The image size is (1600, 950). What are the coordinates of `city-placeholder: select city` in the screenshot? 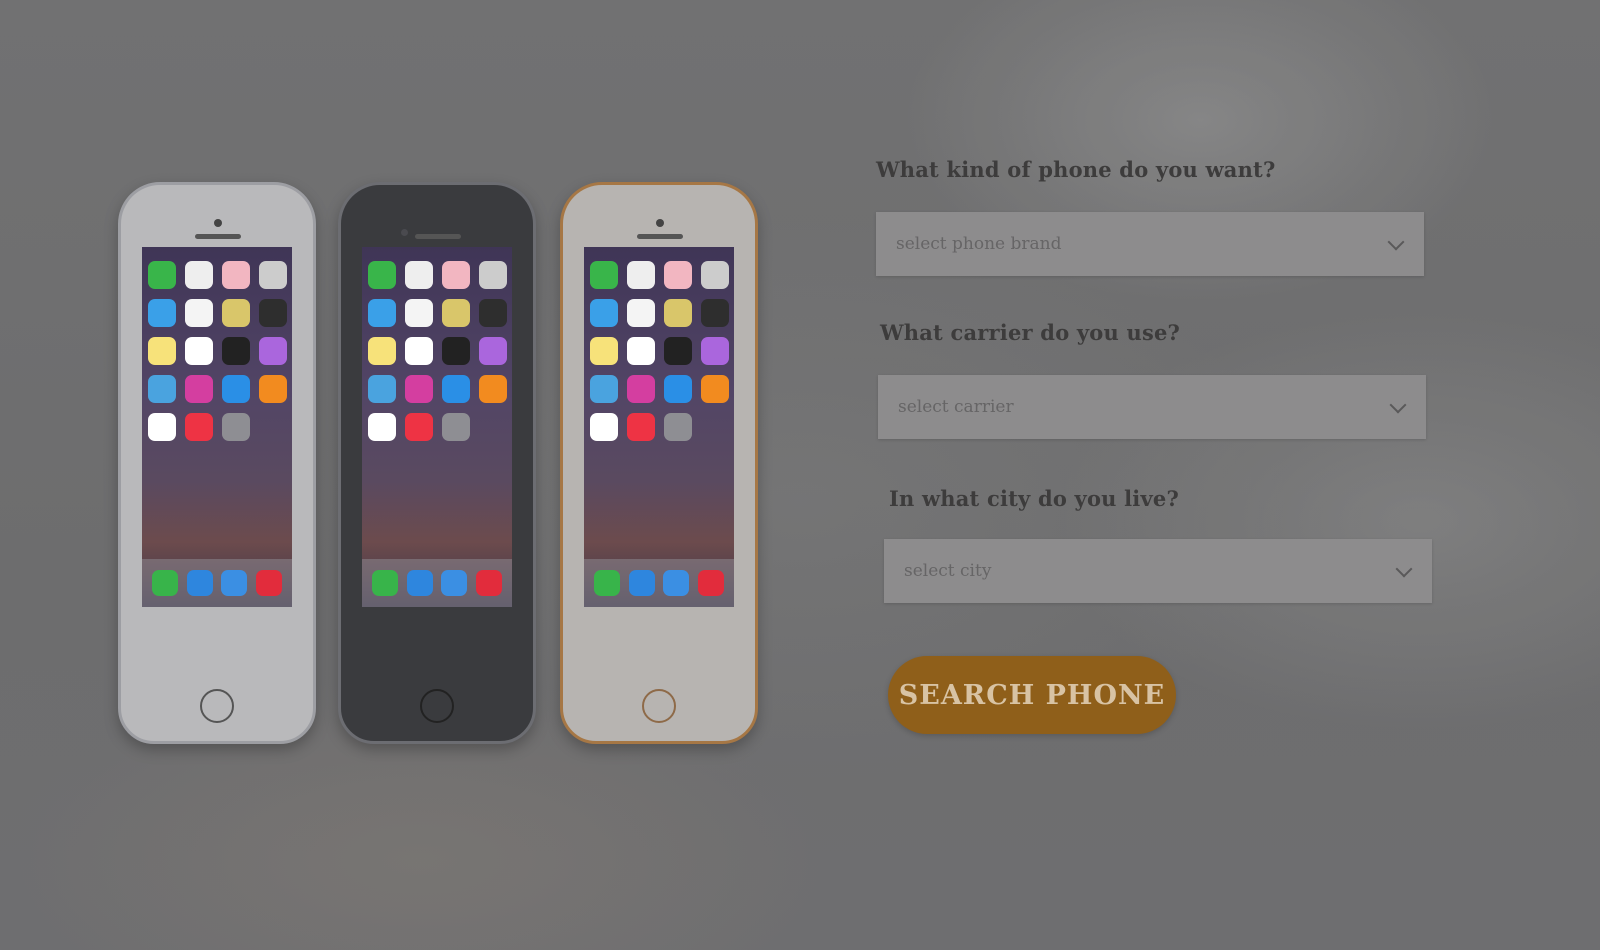 It's located at (948, 571).